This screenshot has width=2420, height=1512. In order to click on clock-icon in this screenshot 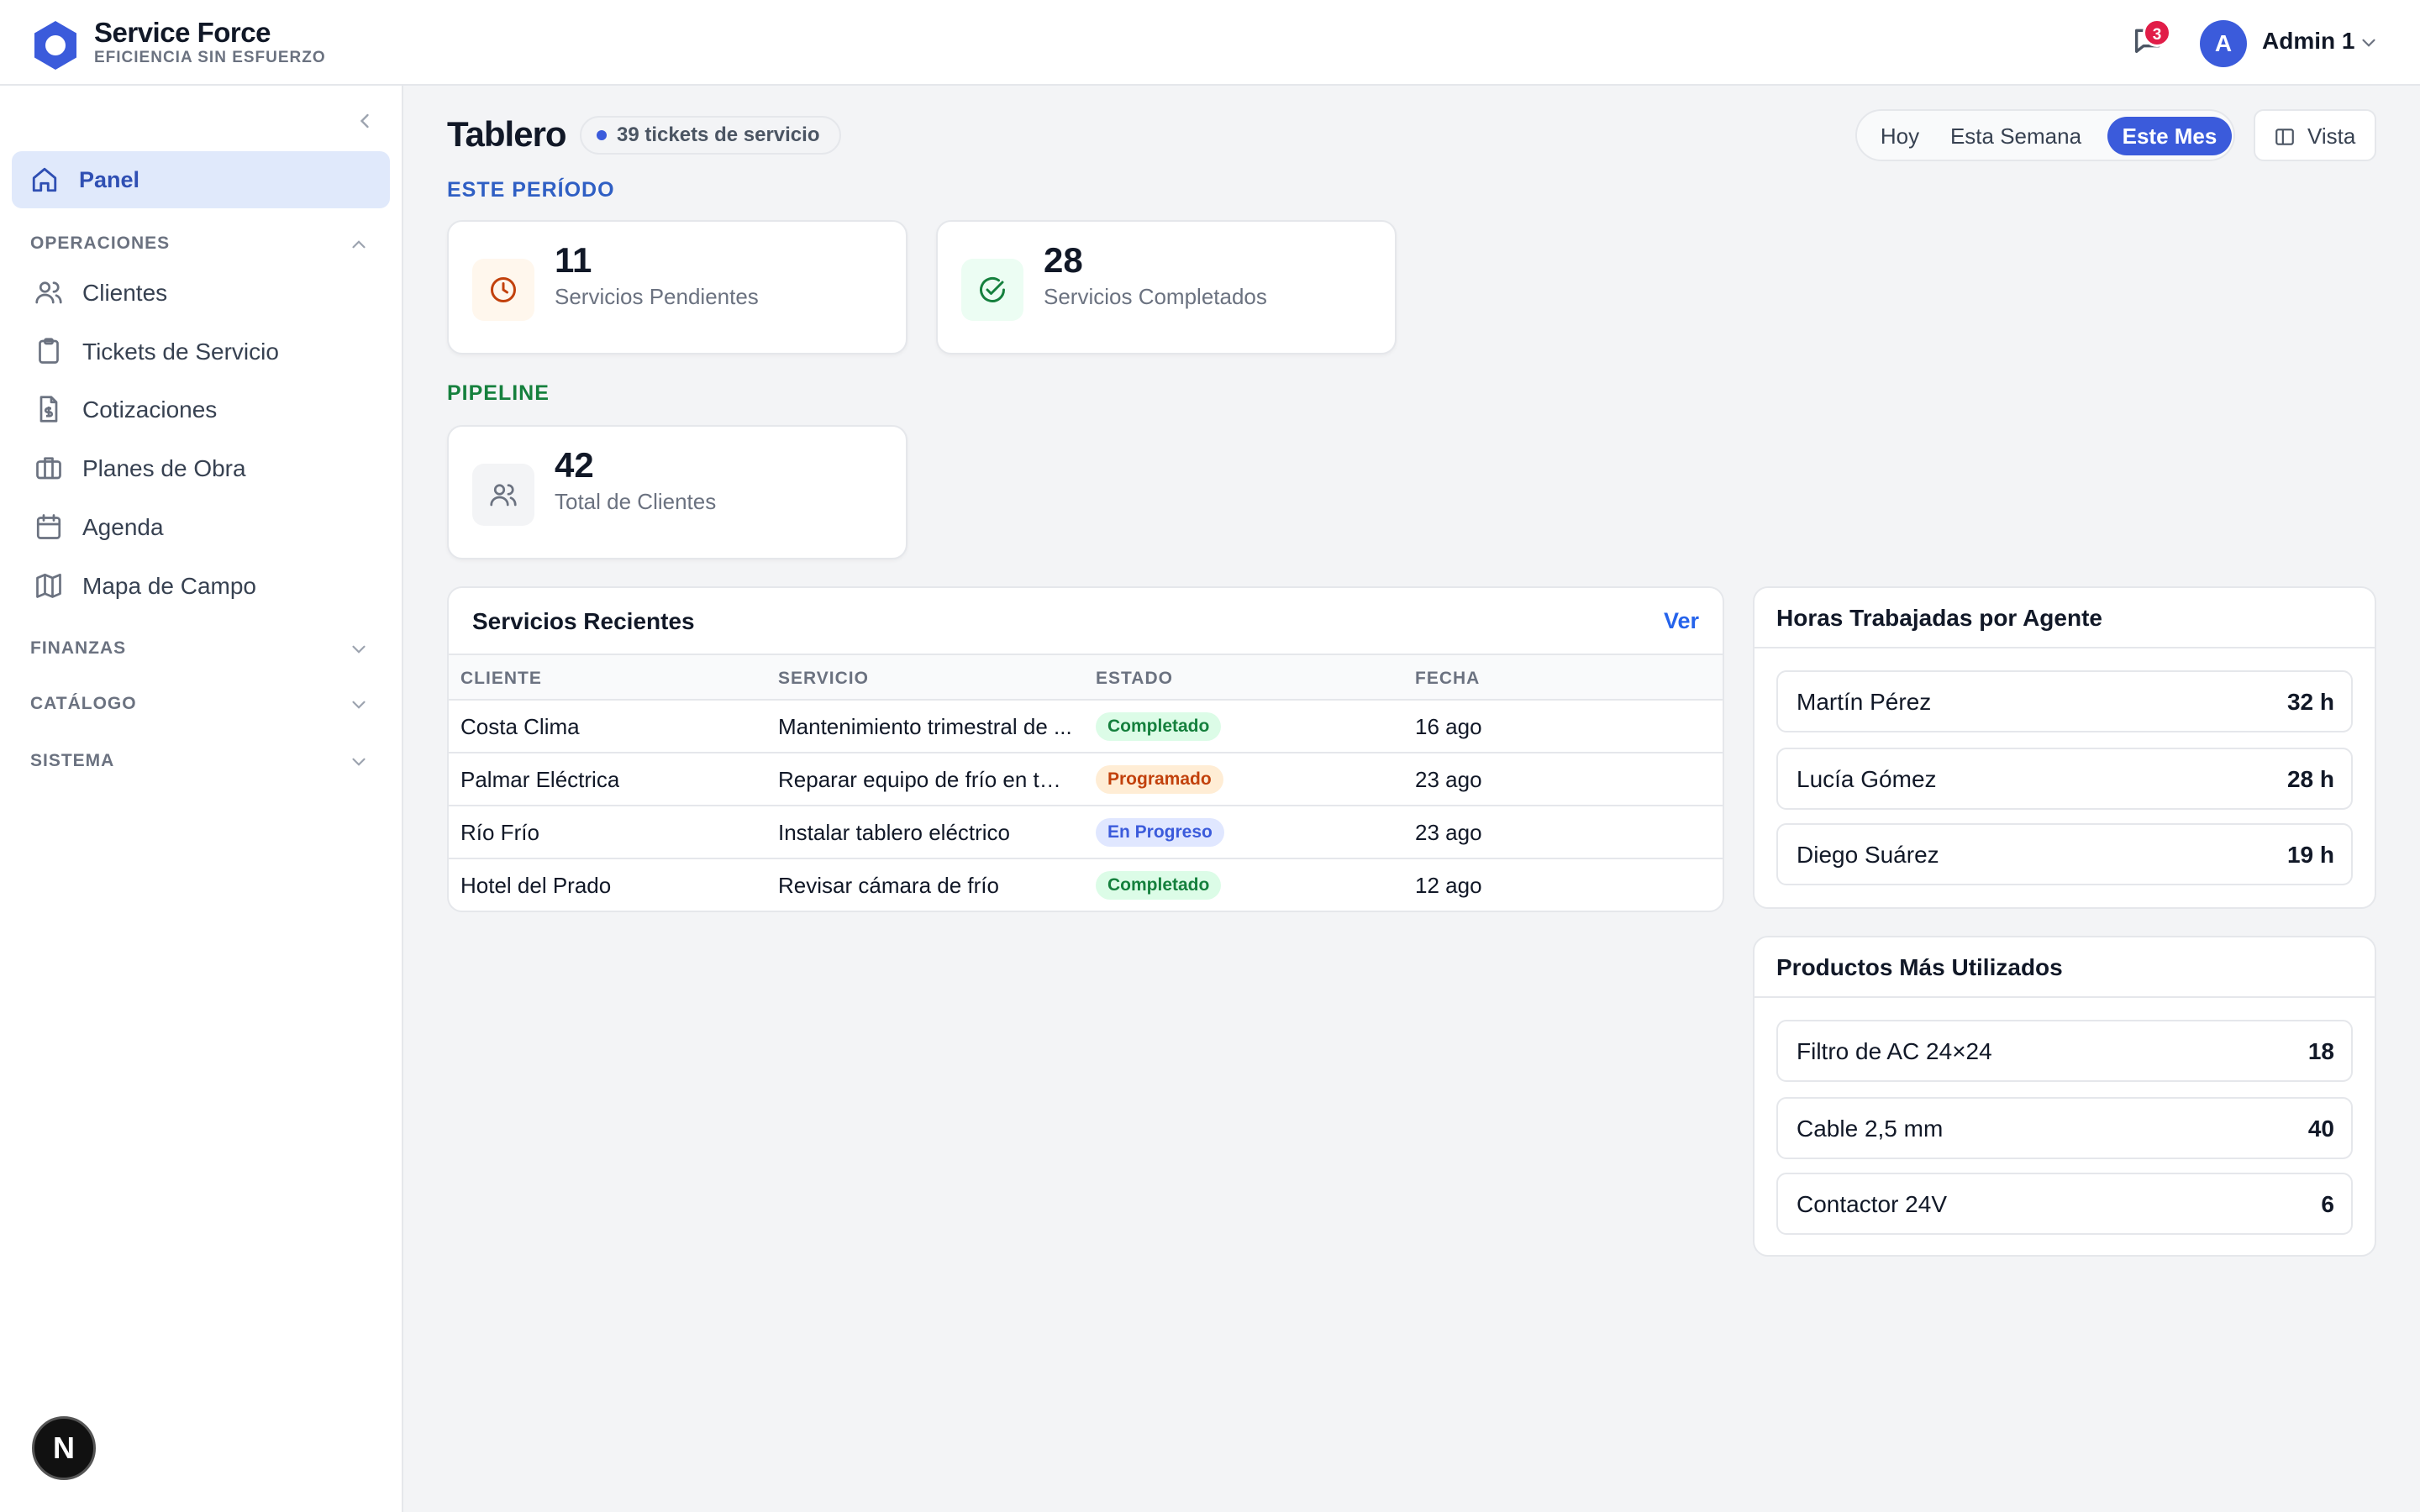, I will do `click(503, 289)`.